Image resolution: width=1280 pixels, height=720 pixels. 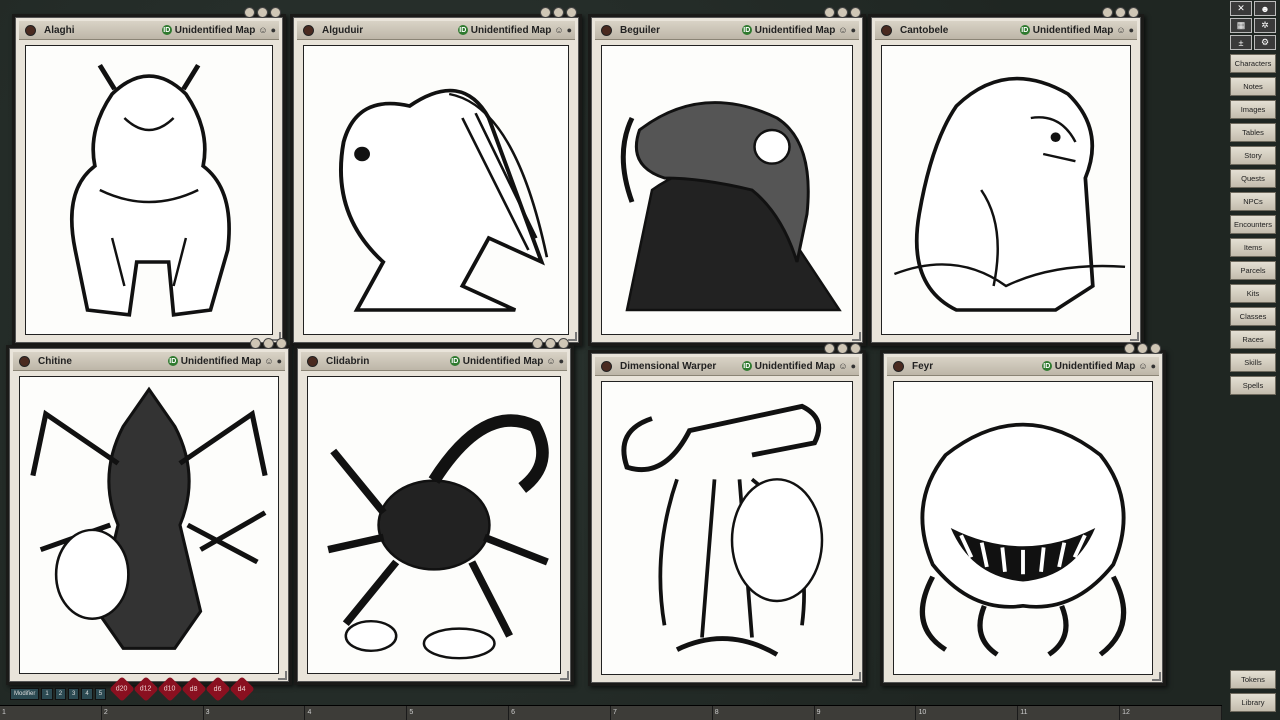 I want to click on window-chitine: Chitine ID Unidentified Map ☺ ●, so click(x=149, y=511).